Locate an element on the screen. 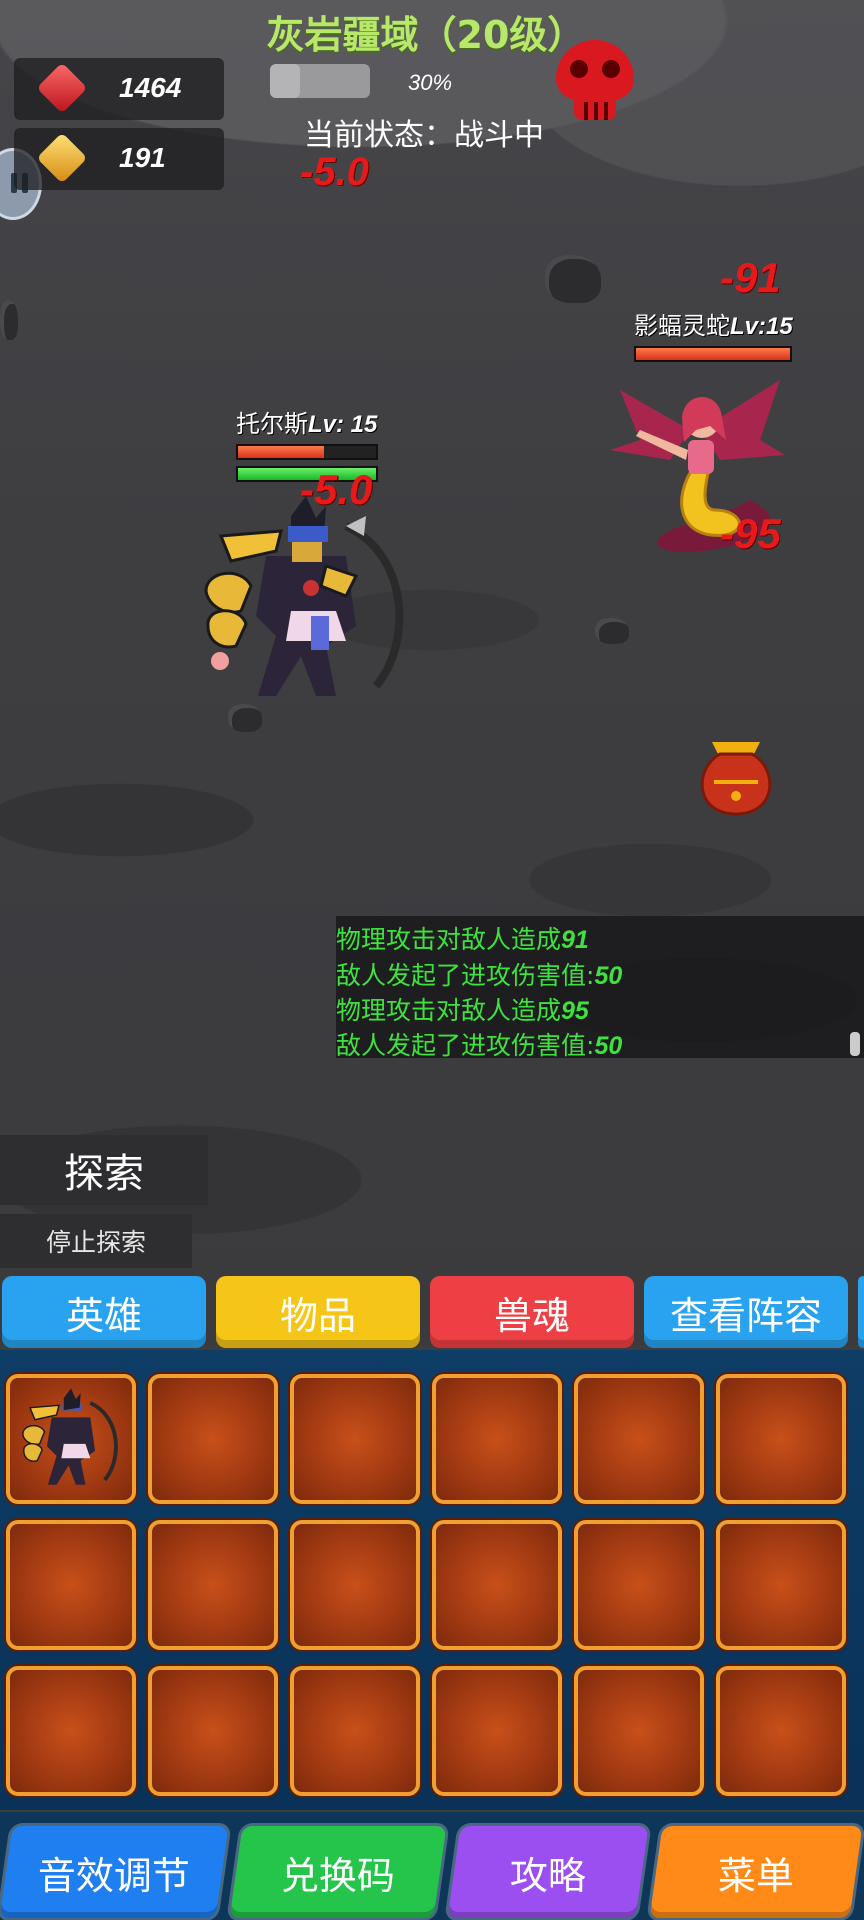  ruby-icon is located at coordinates (62, 88).